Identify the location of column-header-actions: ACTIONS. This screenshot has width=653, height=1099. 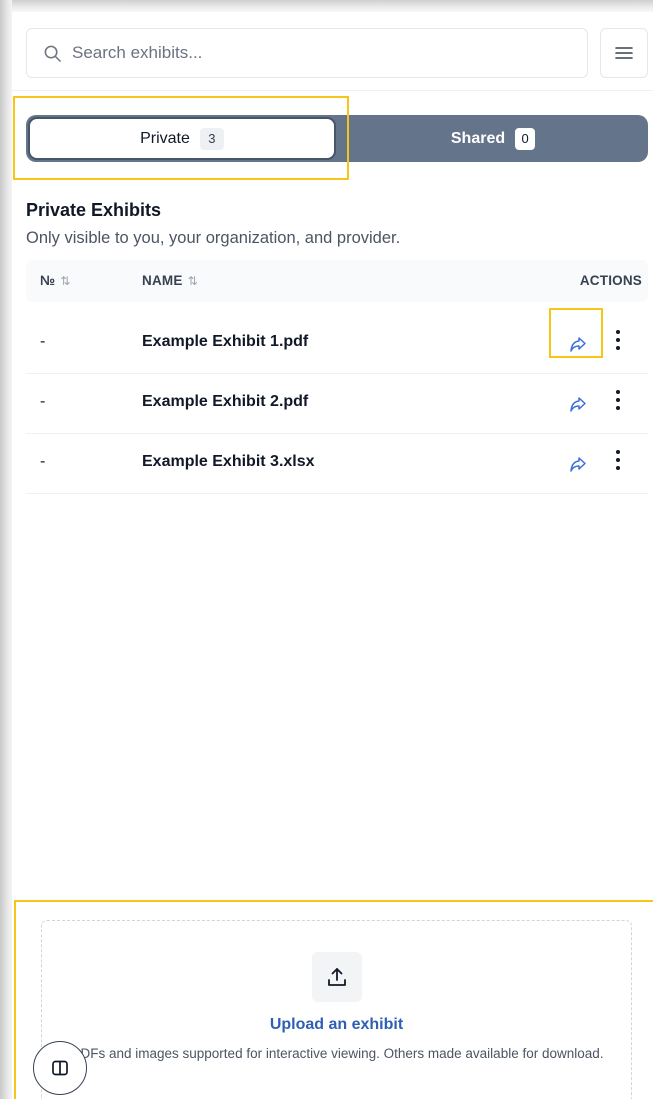
(610, 280).